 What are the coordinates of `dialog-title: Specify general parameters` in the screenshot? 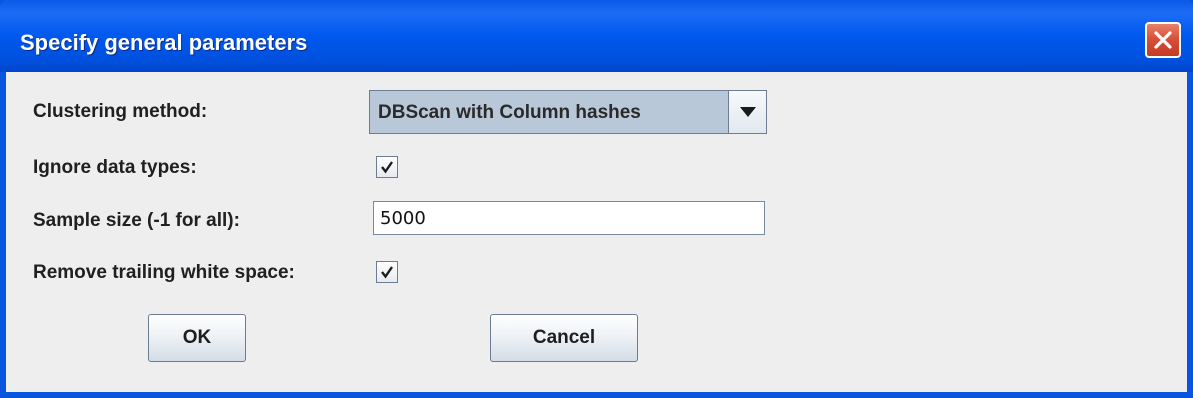 It's located at (164, 42).